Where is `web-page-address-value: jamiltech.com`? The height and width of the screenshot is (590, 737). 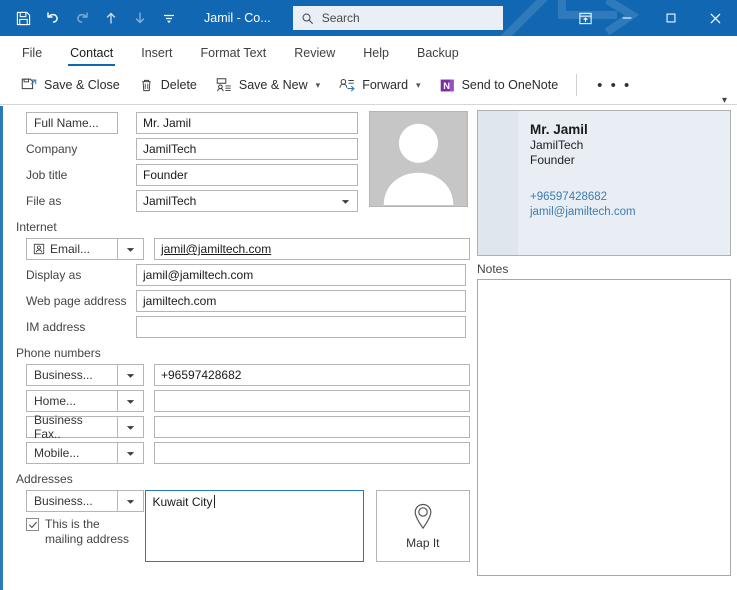 web-page-address-value: jamiltech.com is located at coordinates (180, 301).